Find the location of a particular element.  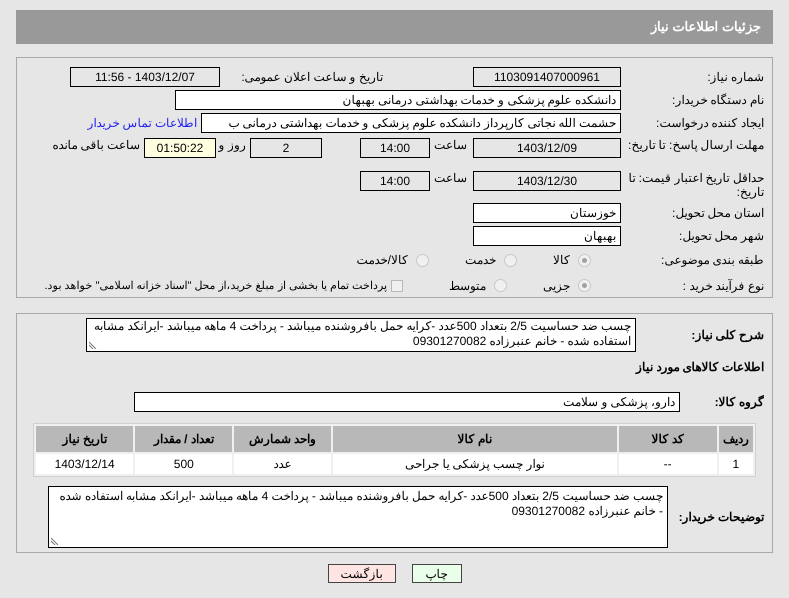

field-label: نوع فرآیند خرید : is located at coordinates (723, 285).